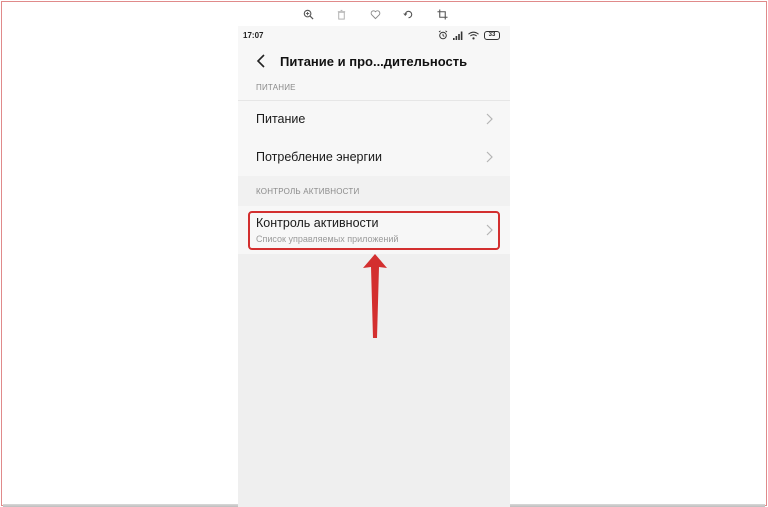 Image resolution: width=768 pixels, height=507 pixels. I want to click on list-item-energy-consumption: Потребление энергии, so click(374, 157).